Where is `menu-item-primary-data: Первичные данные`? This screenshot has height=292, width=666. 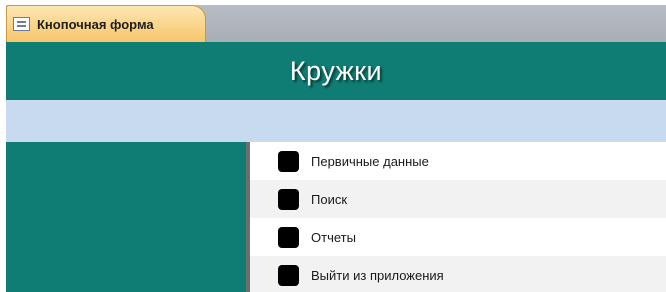
menu-item-primary-data: Первичные данные is located at coordinates (458, 161).